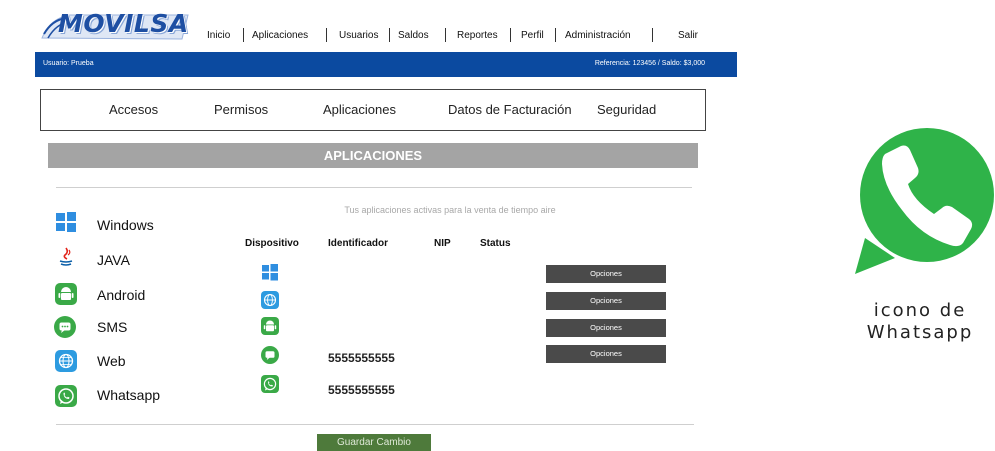  I want to click on column-header-status: Status, so click(495, 243).